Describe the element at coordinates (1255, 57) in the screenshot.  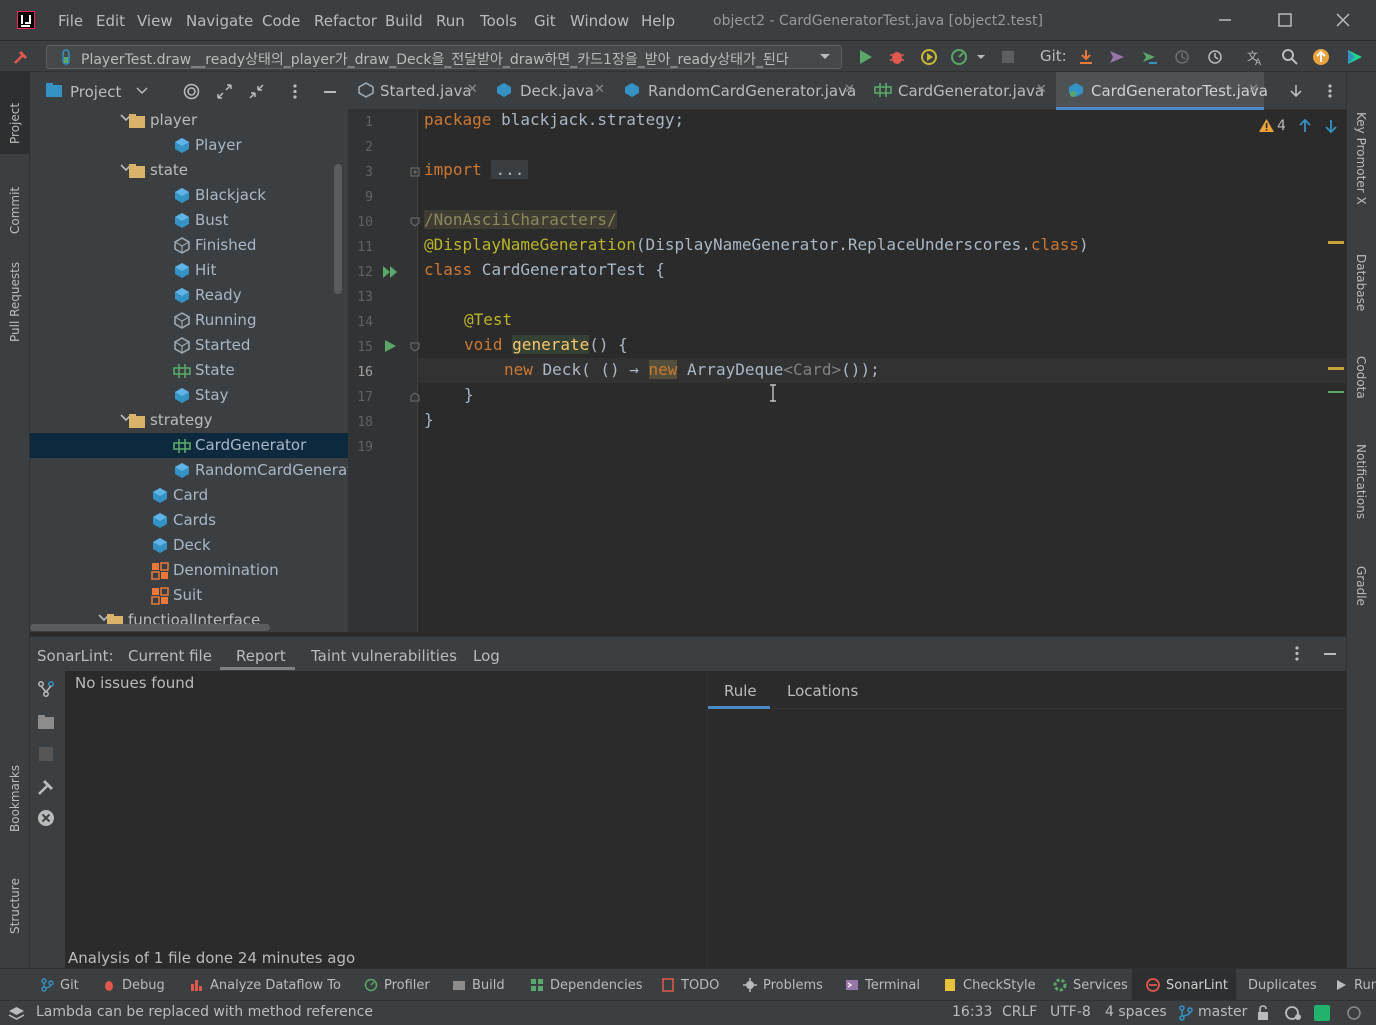
I see `translate-icon: 文A` at that location.